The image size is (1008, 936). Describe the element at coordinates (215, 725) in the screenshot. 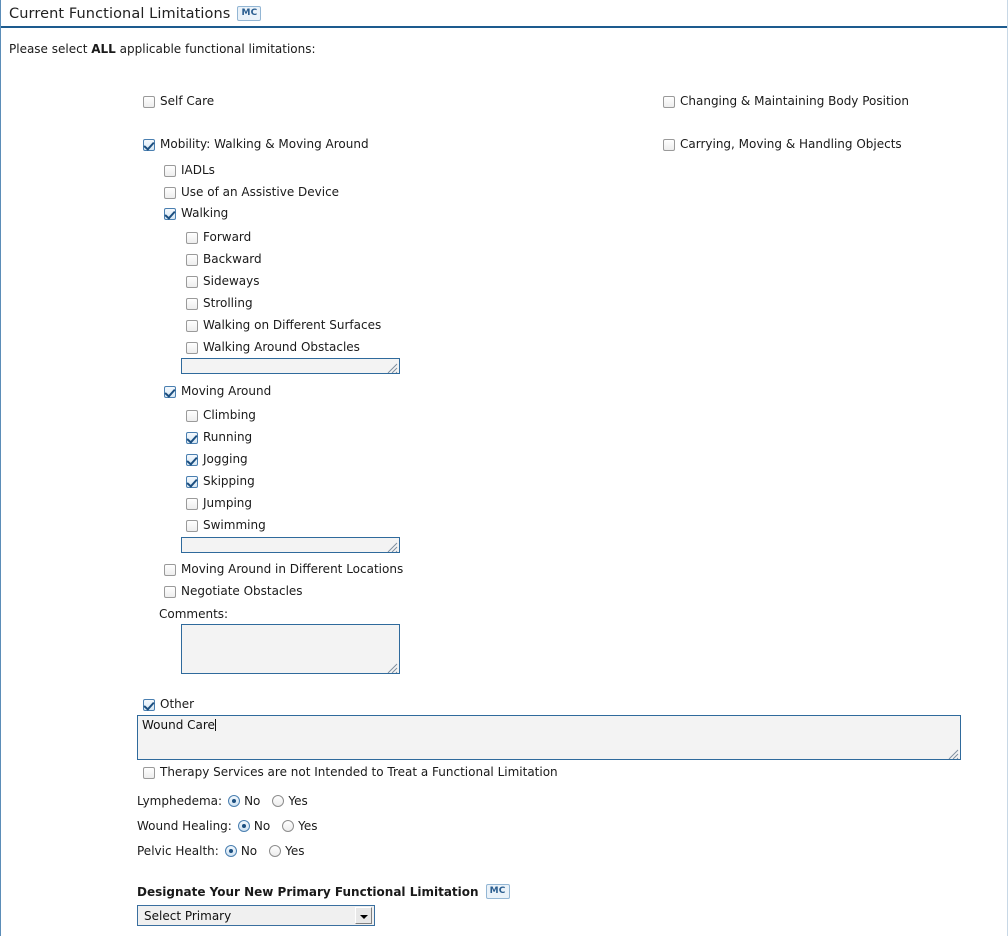

I see `text-cursor` at that location.